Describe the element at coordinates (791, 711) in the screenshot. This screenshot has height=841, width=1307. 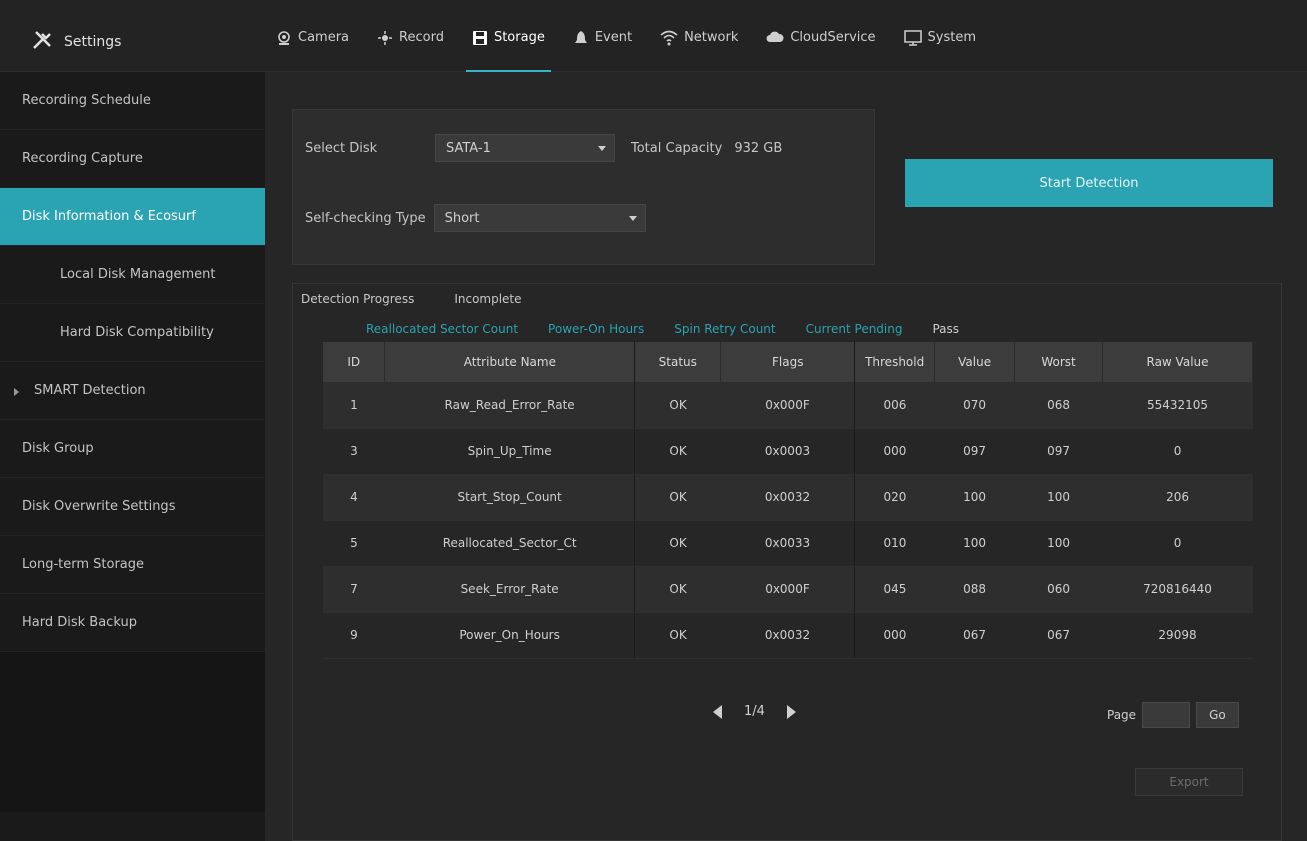
I see `next-page-icon` at that location.